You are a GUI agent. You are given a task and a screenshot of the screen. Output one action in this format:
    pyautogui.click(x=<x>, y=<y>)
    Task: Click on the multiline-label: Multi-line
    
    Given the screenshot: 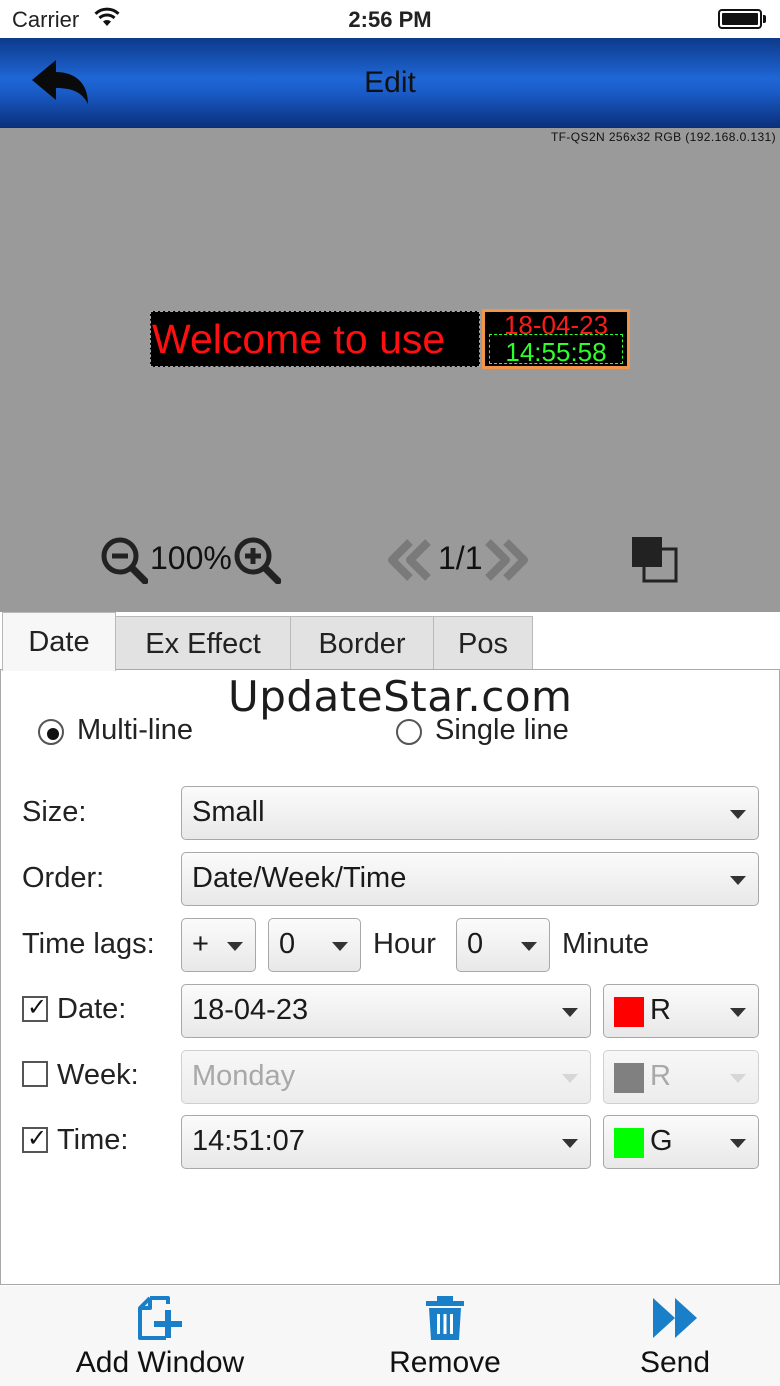 What is the action you would take?
    pyautogui.click(x=135, y=730)
    